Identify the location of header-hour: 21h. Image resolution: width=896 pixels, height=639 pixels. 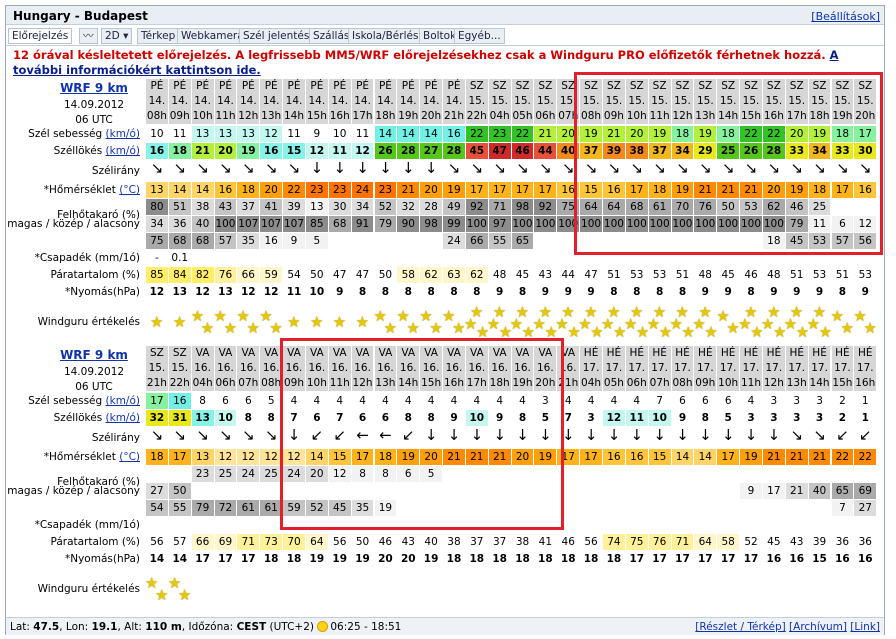
(454, 116).